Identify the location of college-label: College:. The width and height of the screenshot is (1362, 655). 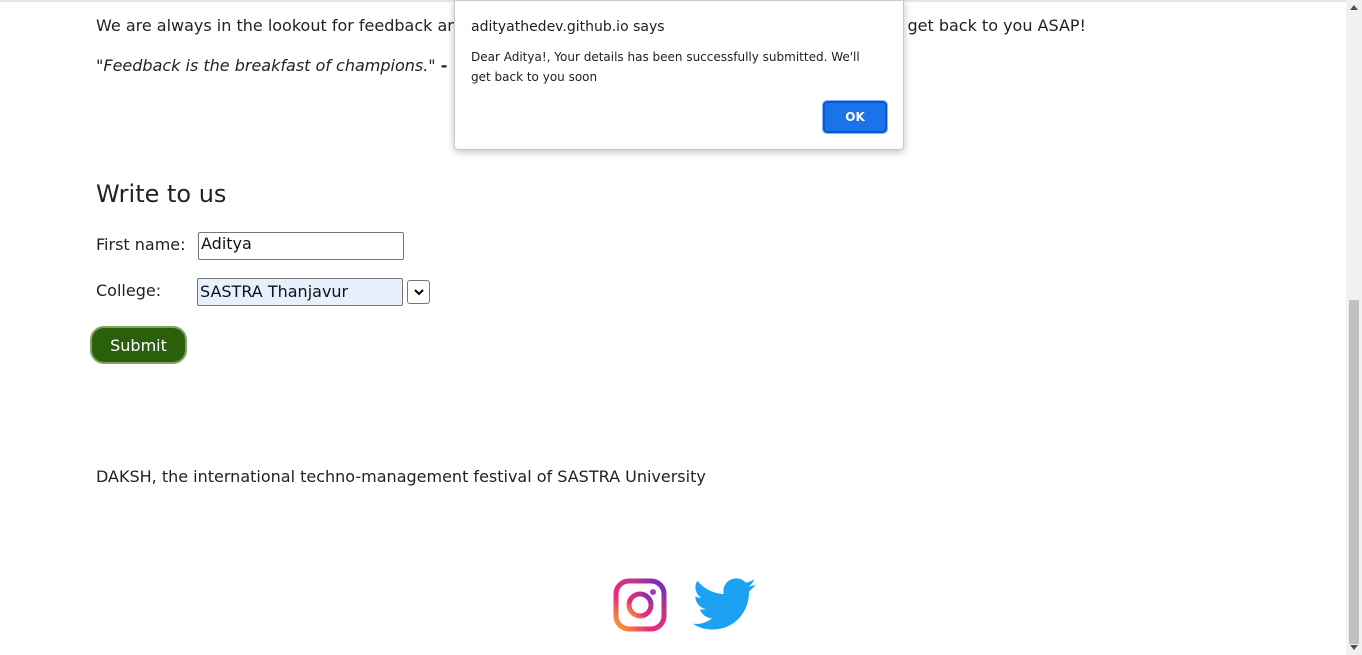
(129, 290).